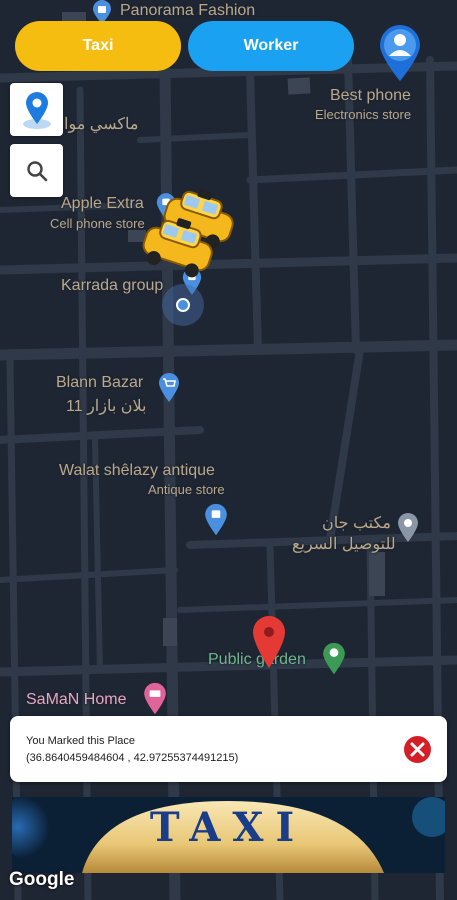  What do you see at coordinates (370, 96) in the screenshot?
I see `poi-best-phone: Best phone` at bounding box center [370, 96].